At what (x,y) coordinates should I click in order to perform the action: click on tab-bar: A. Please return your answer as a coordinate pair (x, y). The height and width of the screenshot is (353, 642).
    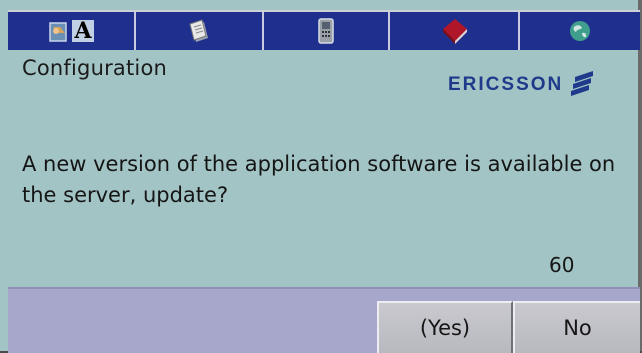
    Looking at the image, I should click on (324, 30).